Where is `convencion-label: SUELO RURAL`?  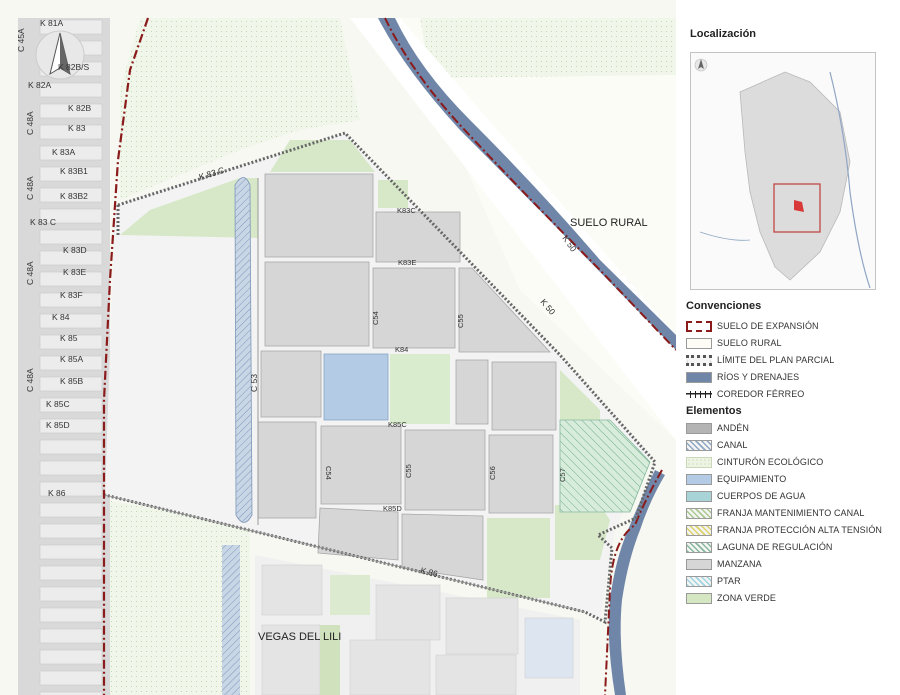
convencion-label: SUELO RURAL is located at coordinates (749, 343).